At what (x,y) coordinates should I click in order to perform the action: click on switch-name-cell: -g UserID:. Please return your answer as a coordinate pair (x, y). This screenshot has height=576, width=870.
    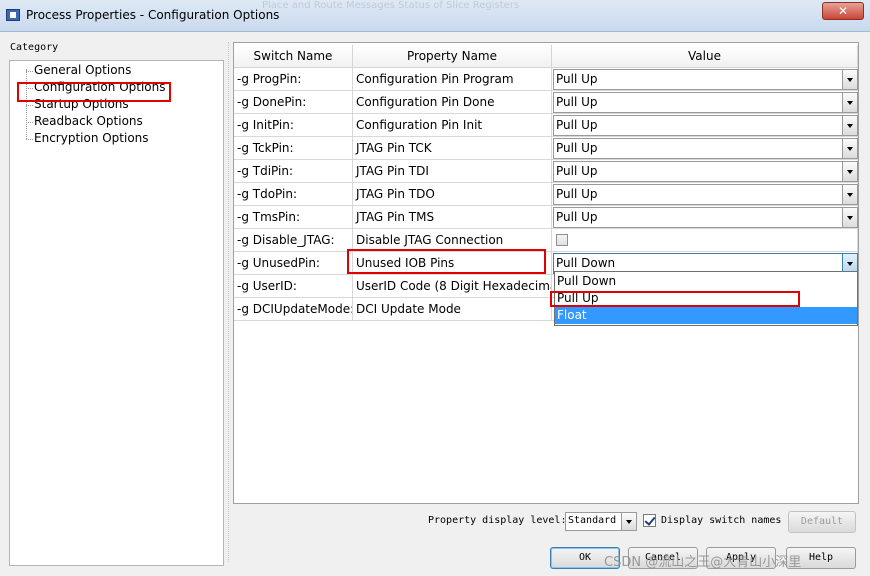
    Looking at the image, I should click on (293, 286).